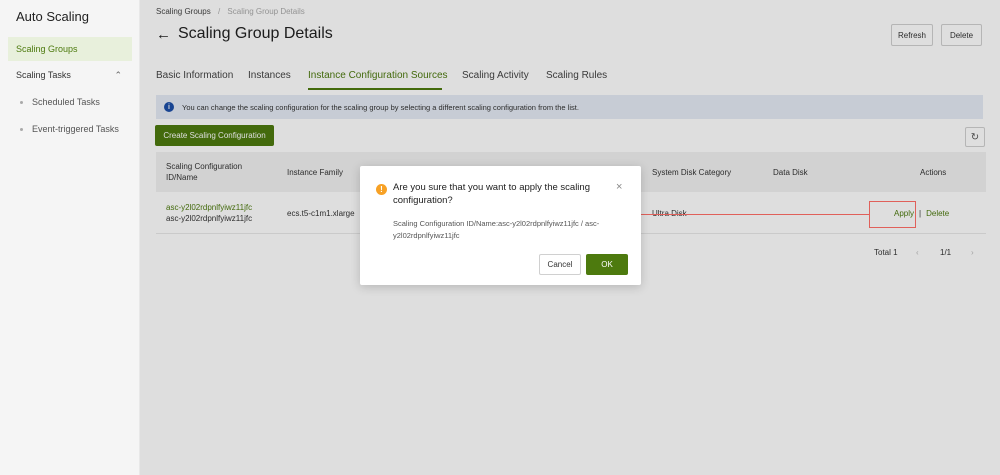  Describe the element at coordinates (752, 214) in the screenshot. I see `annotation-line` at that location.